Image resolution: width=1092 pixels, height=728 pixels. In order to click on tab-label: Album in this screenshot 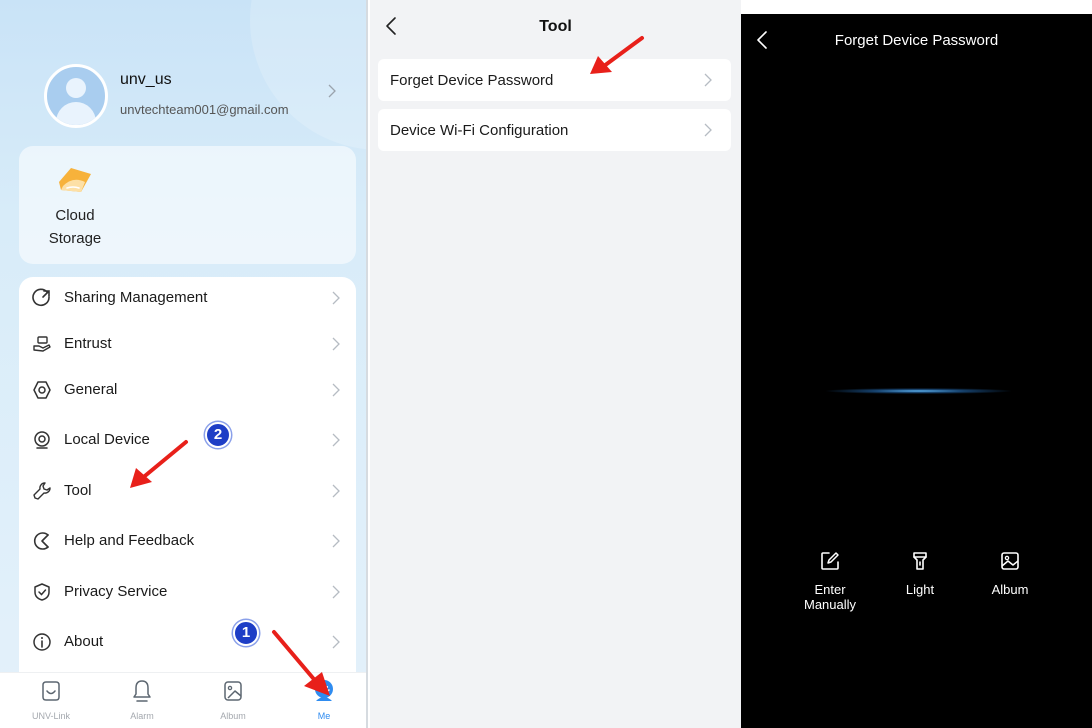, I will do `click(233, 716)`.